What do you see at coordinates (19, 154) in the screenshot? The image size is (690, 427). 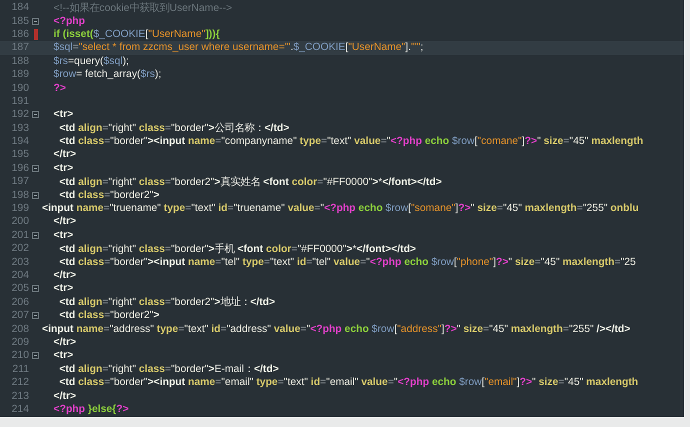 I see `line-number: 195` at bounding box center [19, 154].